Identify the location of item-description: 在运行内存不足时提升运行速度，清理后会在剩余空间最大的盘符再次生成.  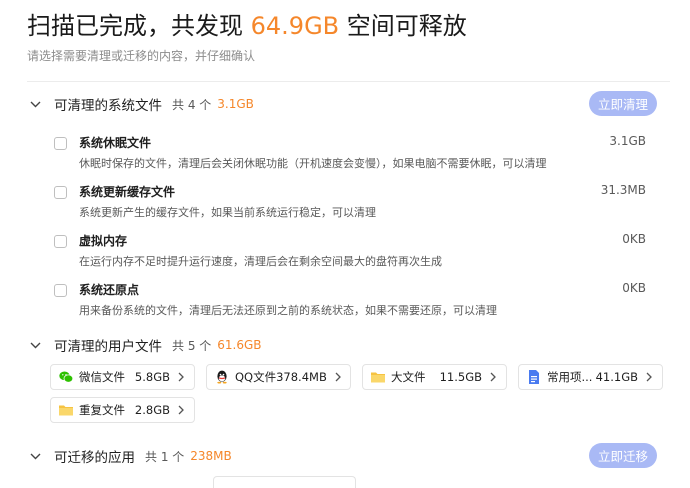
(260, 261).